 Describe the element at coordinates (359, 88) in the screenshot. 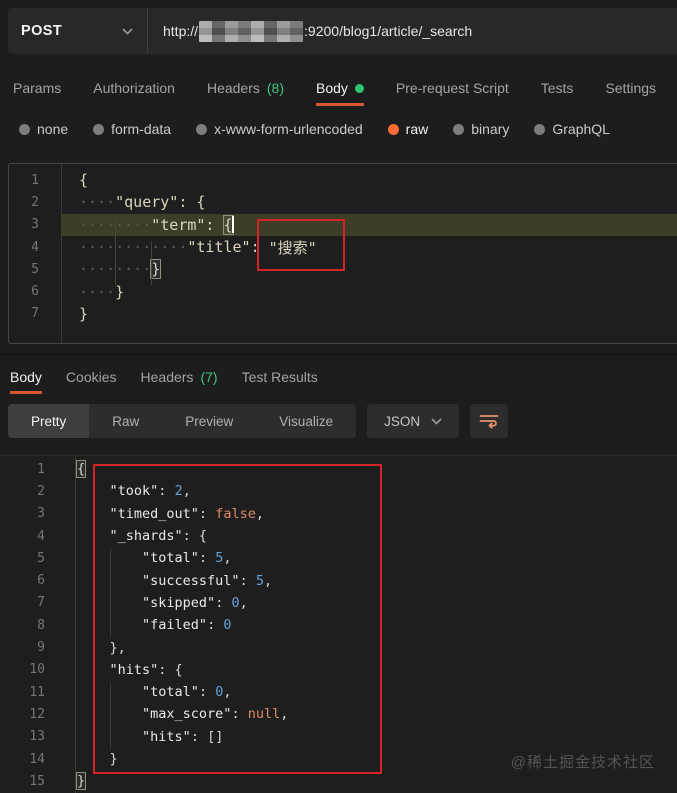

I see `modified-indicator-dot` at that location.